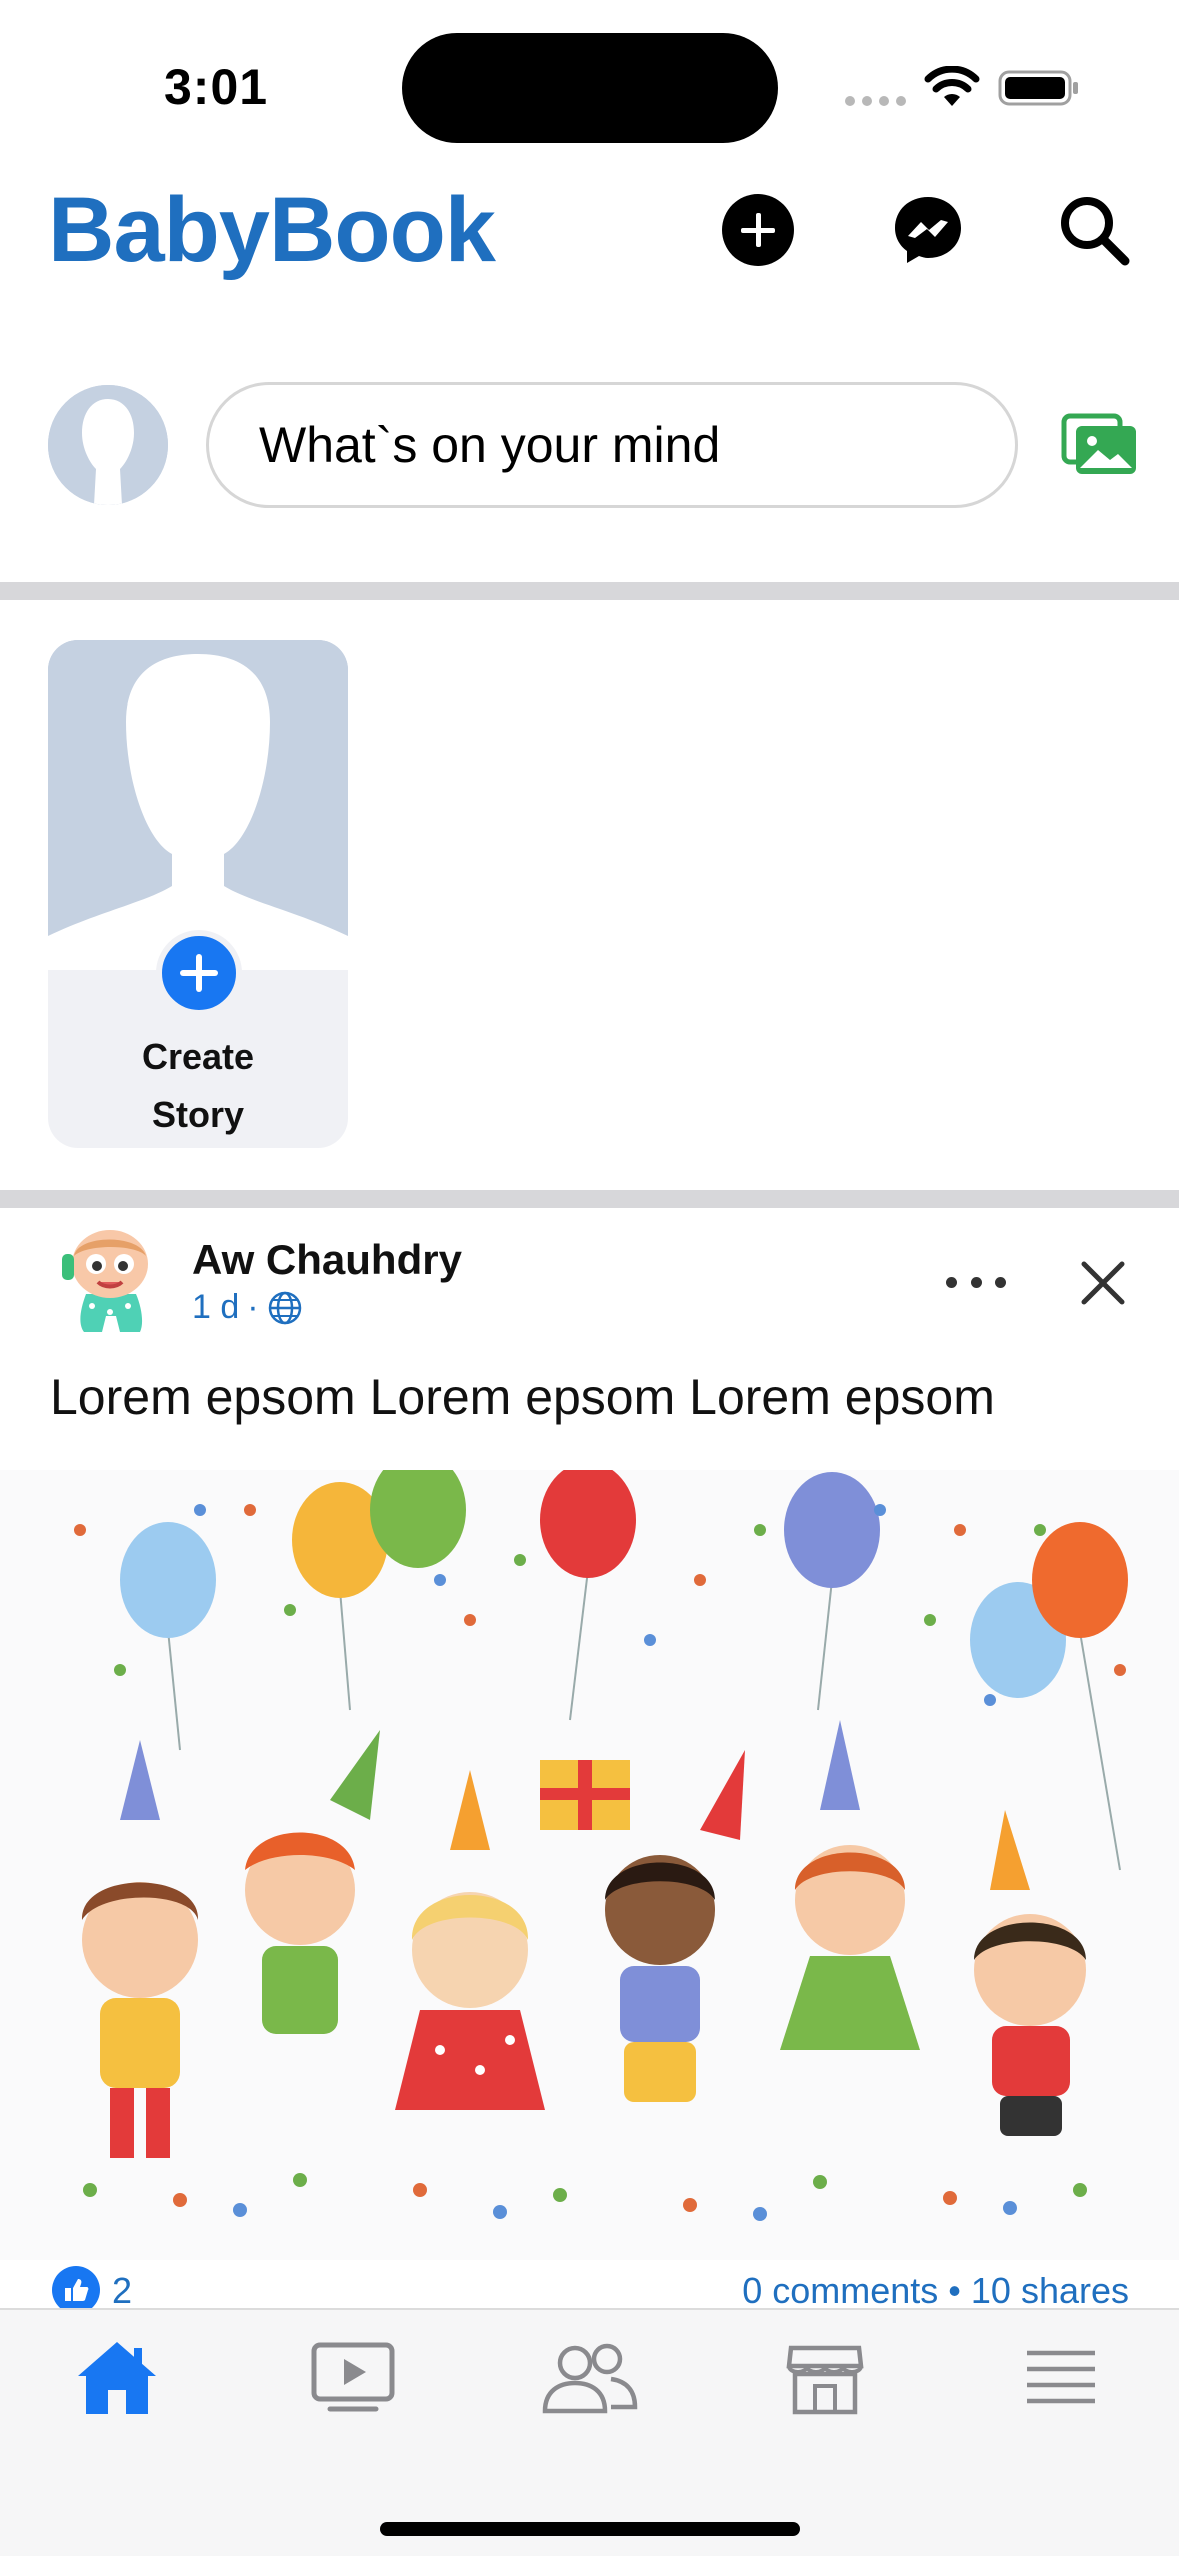 Image resolution: width=1179 pixels, height=2556 pixels. What do you see at coordinates (198, 1086) in the screenshot?
I see `create-story-label: Create Story` at bounding box center [198, 1086].